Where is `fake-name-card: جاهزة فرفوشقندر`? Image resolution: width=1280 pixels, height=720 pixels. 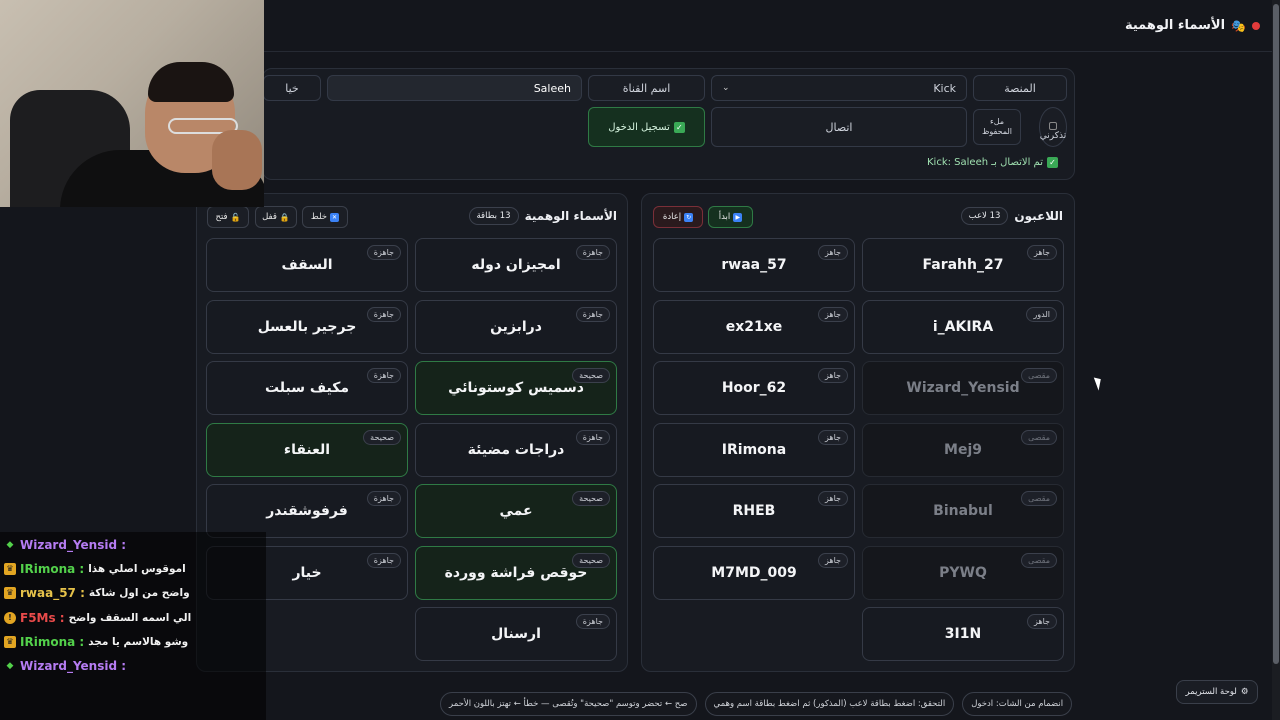
fake-name-card: جاهزة فرفوشقندر is located at coordinates (307, 511).